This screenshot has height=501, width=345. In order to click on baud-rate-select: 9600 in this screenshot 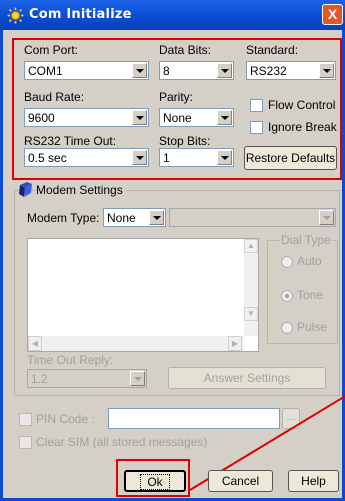, I will do `click(86, 117)`.